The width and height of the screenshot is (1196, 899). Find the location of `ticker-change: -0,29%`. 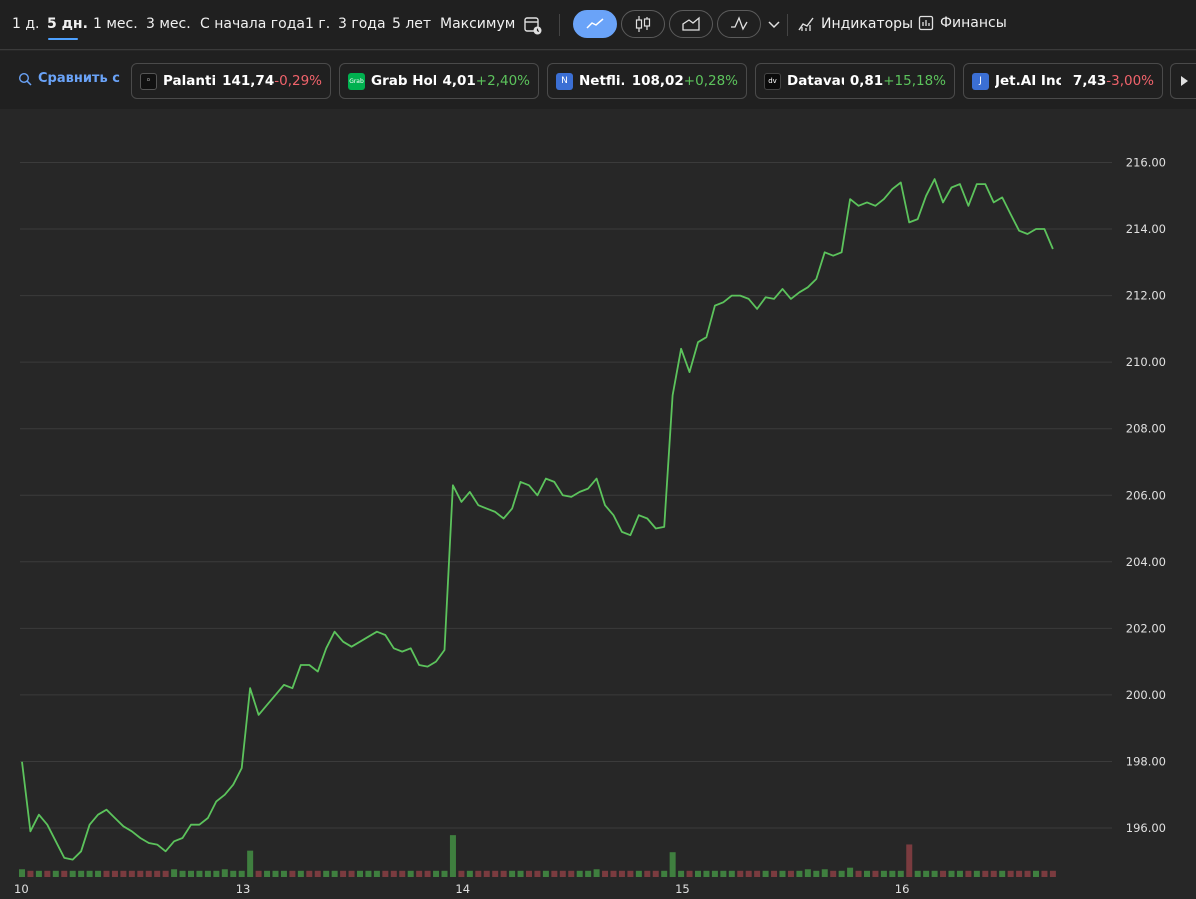

ticker-change: -0,29% is located at coordinates (298, 81).